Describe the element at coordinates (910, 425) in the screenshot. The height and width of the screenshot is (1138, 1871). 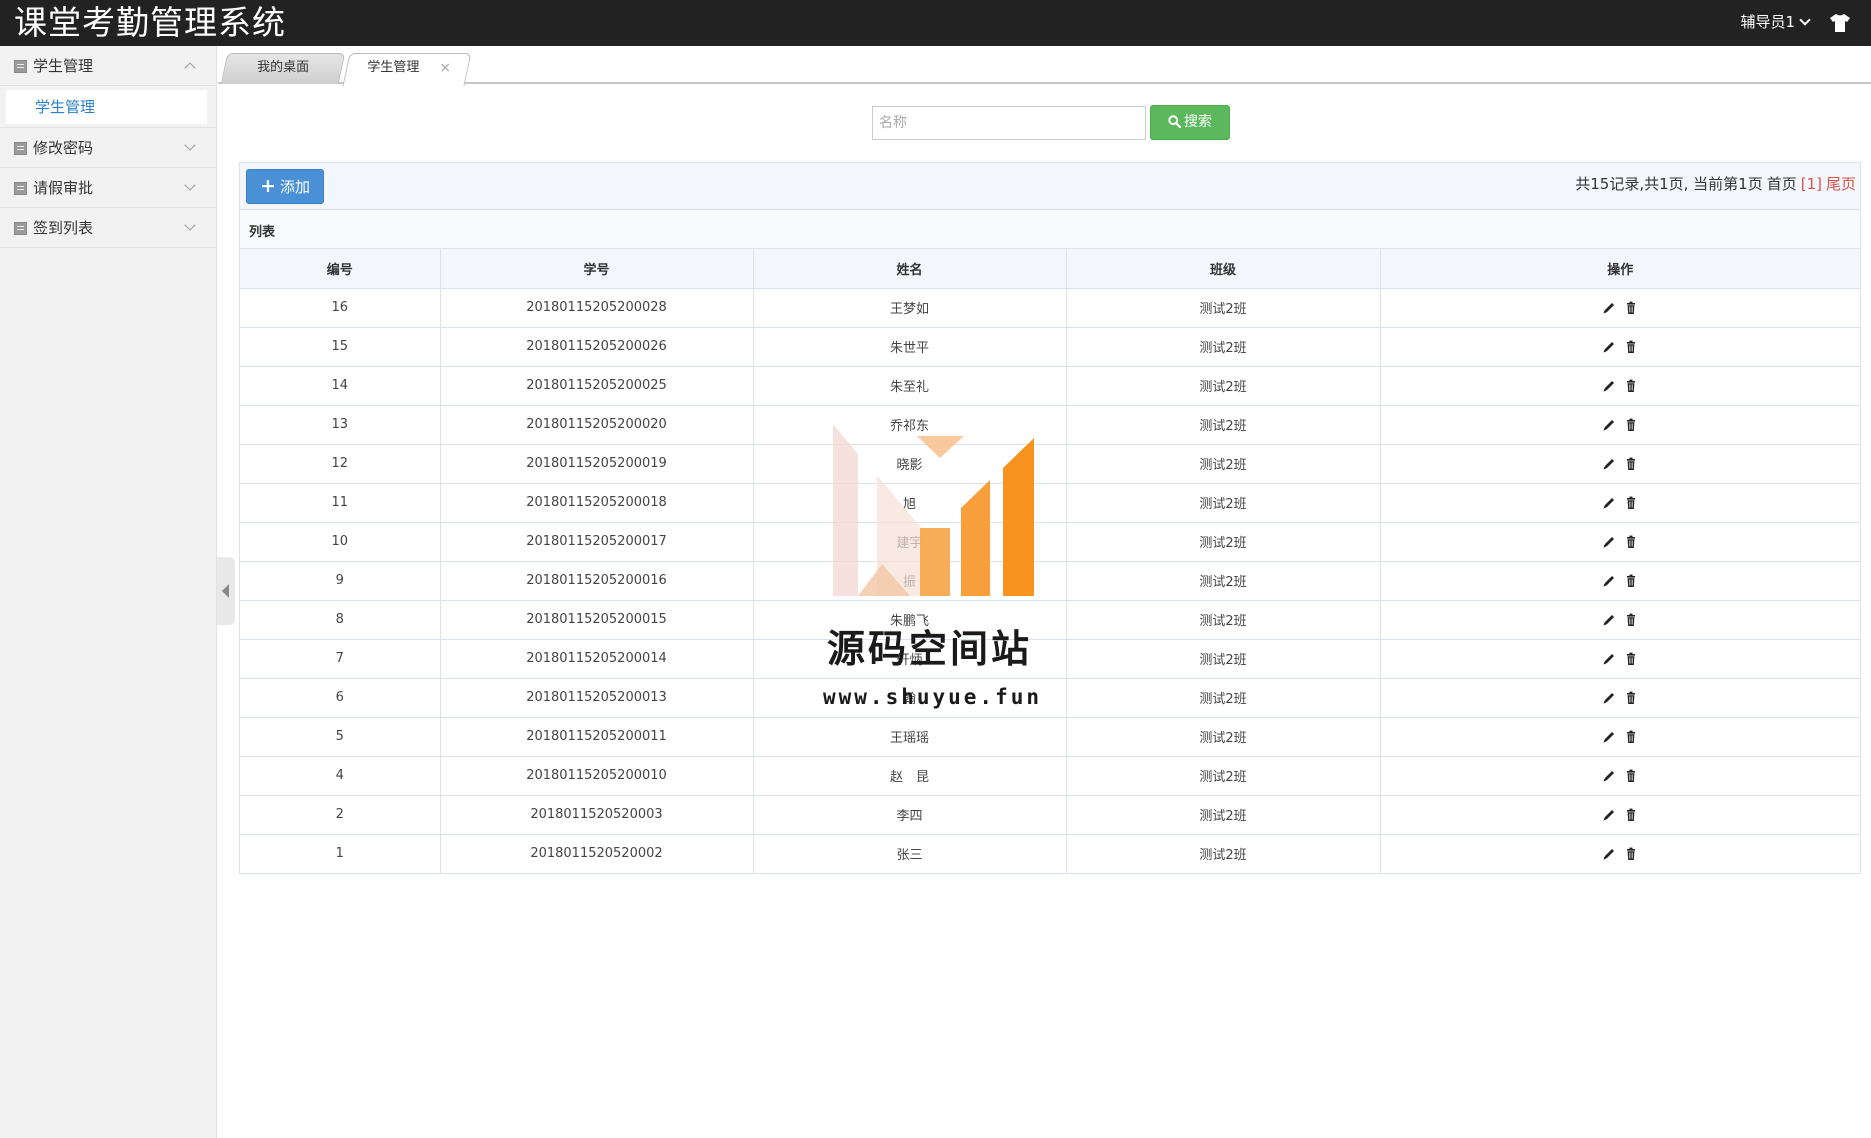
I see `name-cell: 乔祁东` at that location.